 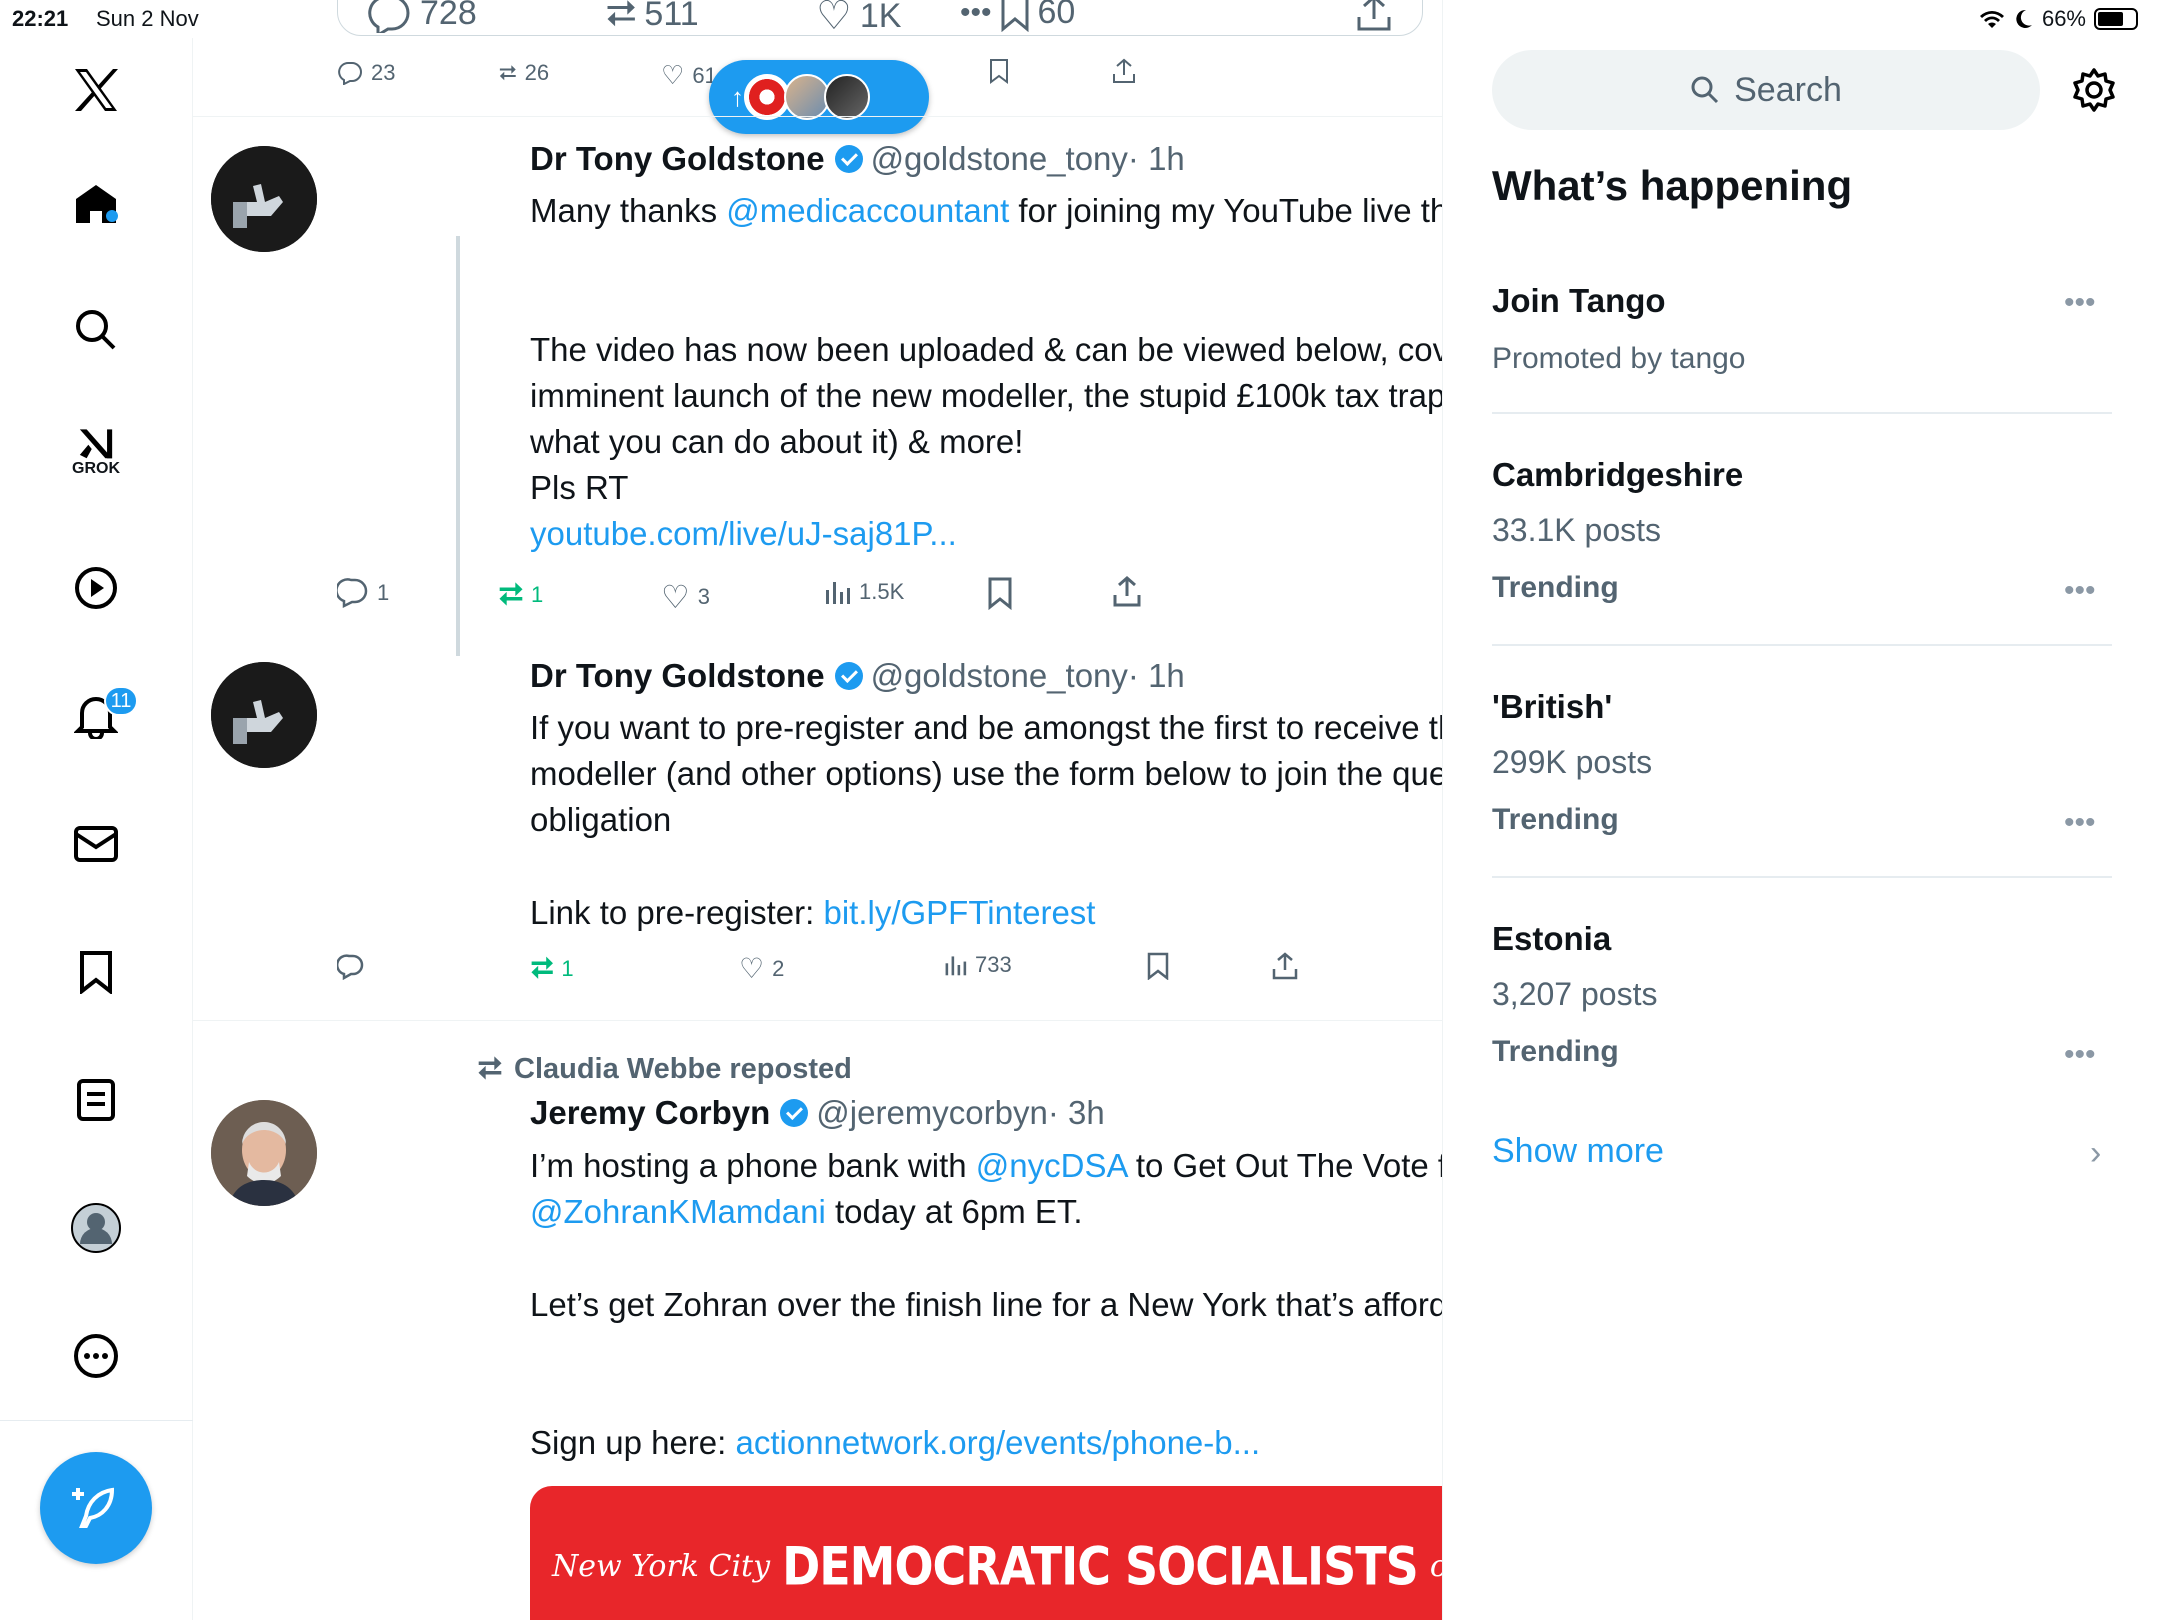 I want to click on card-reply: 728, so click(x=421, y=16).